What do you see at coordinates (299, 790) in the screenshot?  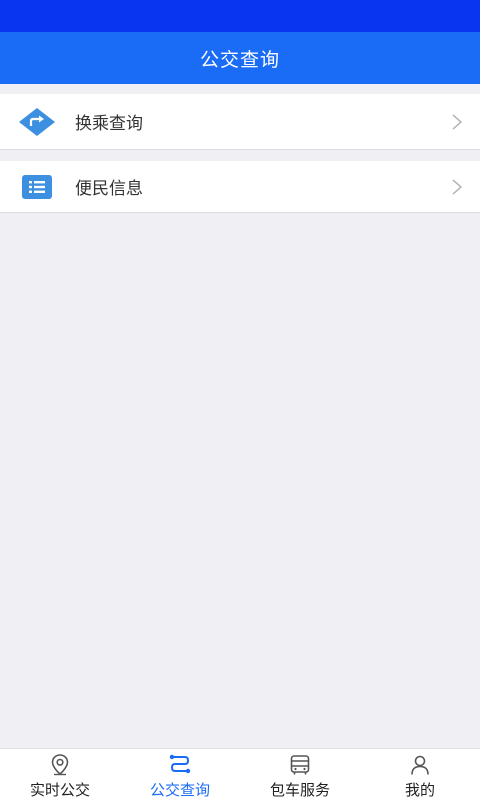 I see `tab-label: 包车服务` at bounding box center [299, 790].